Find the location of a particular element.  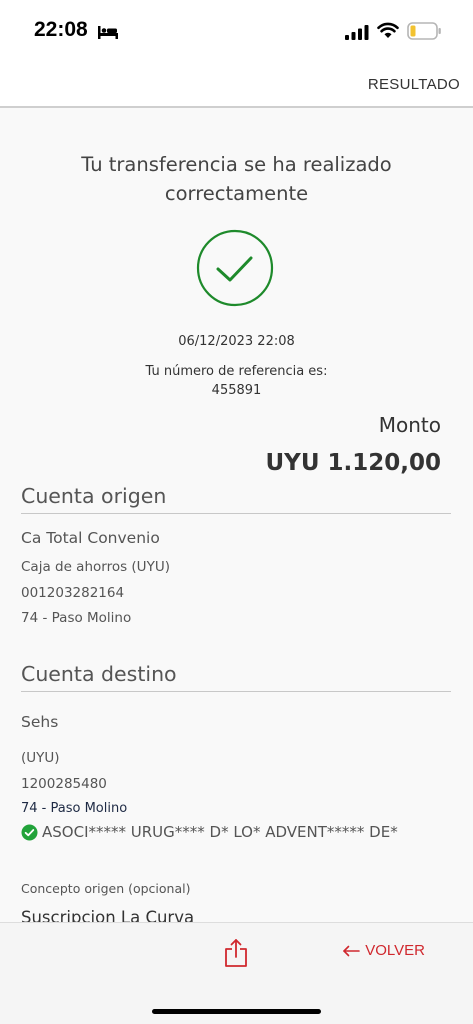

cellular-signal-icon is located at coordinates (357, 32).